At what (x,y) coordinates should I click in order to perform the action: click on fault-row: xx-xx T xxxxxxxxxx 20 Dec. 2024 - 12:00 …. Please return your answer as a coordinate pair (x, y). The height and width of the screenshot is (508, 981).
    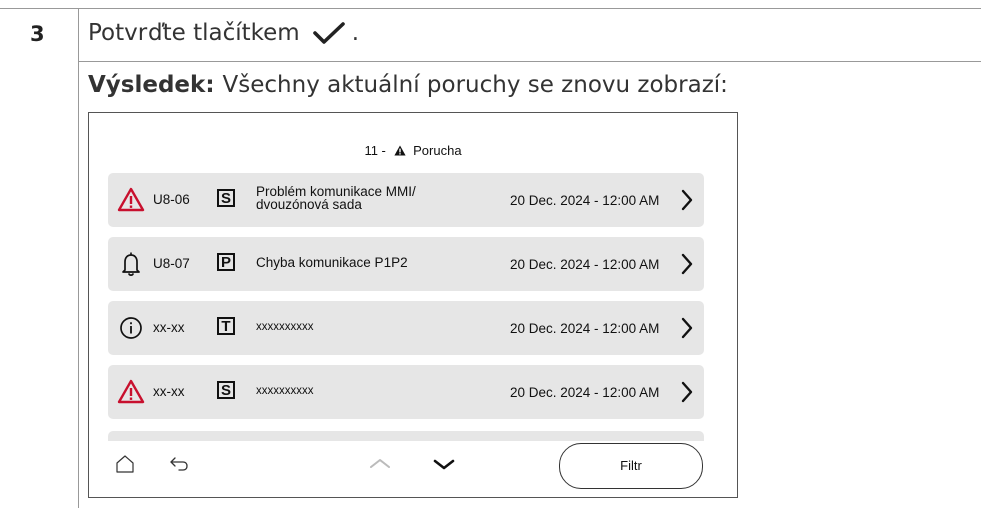
    Looking at the image, I should click on (406, 328).